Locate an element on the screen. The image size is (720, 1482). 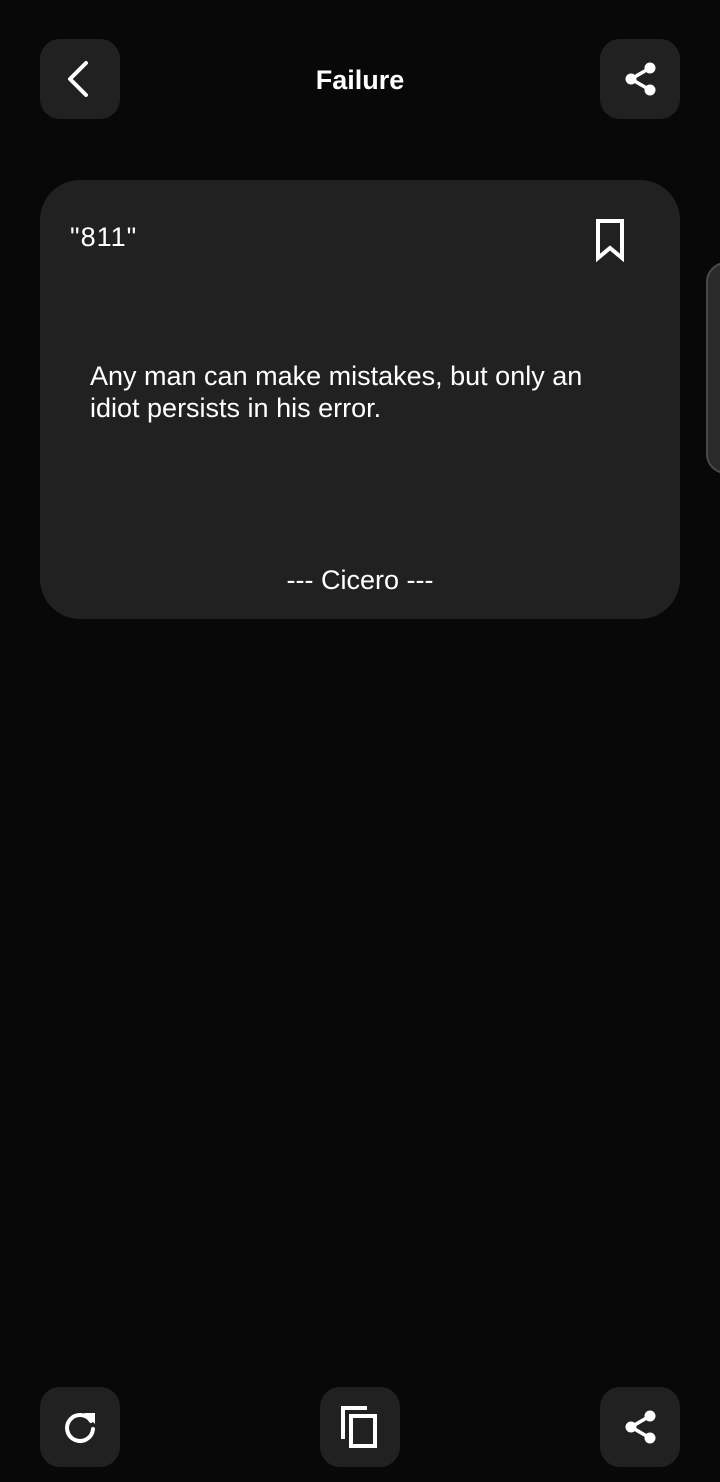
copy-button is located at coordinates (360, 1427).